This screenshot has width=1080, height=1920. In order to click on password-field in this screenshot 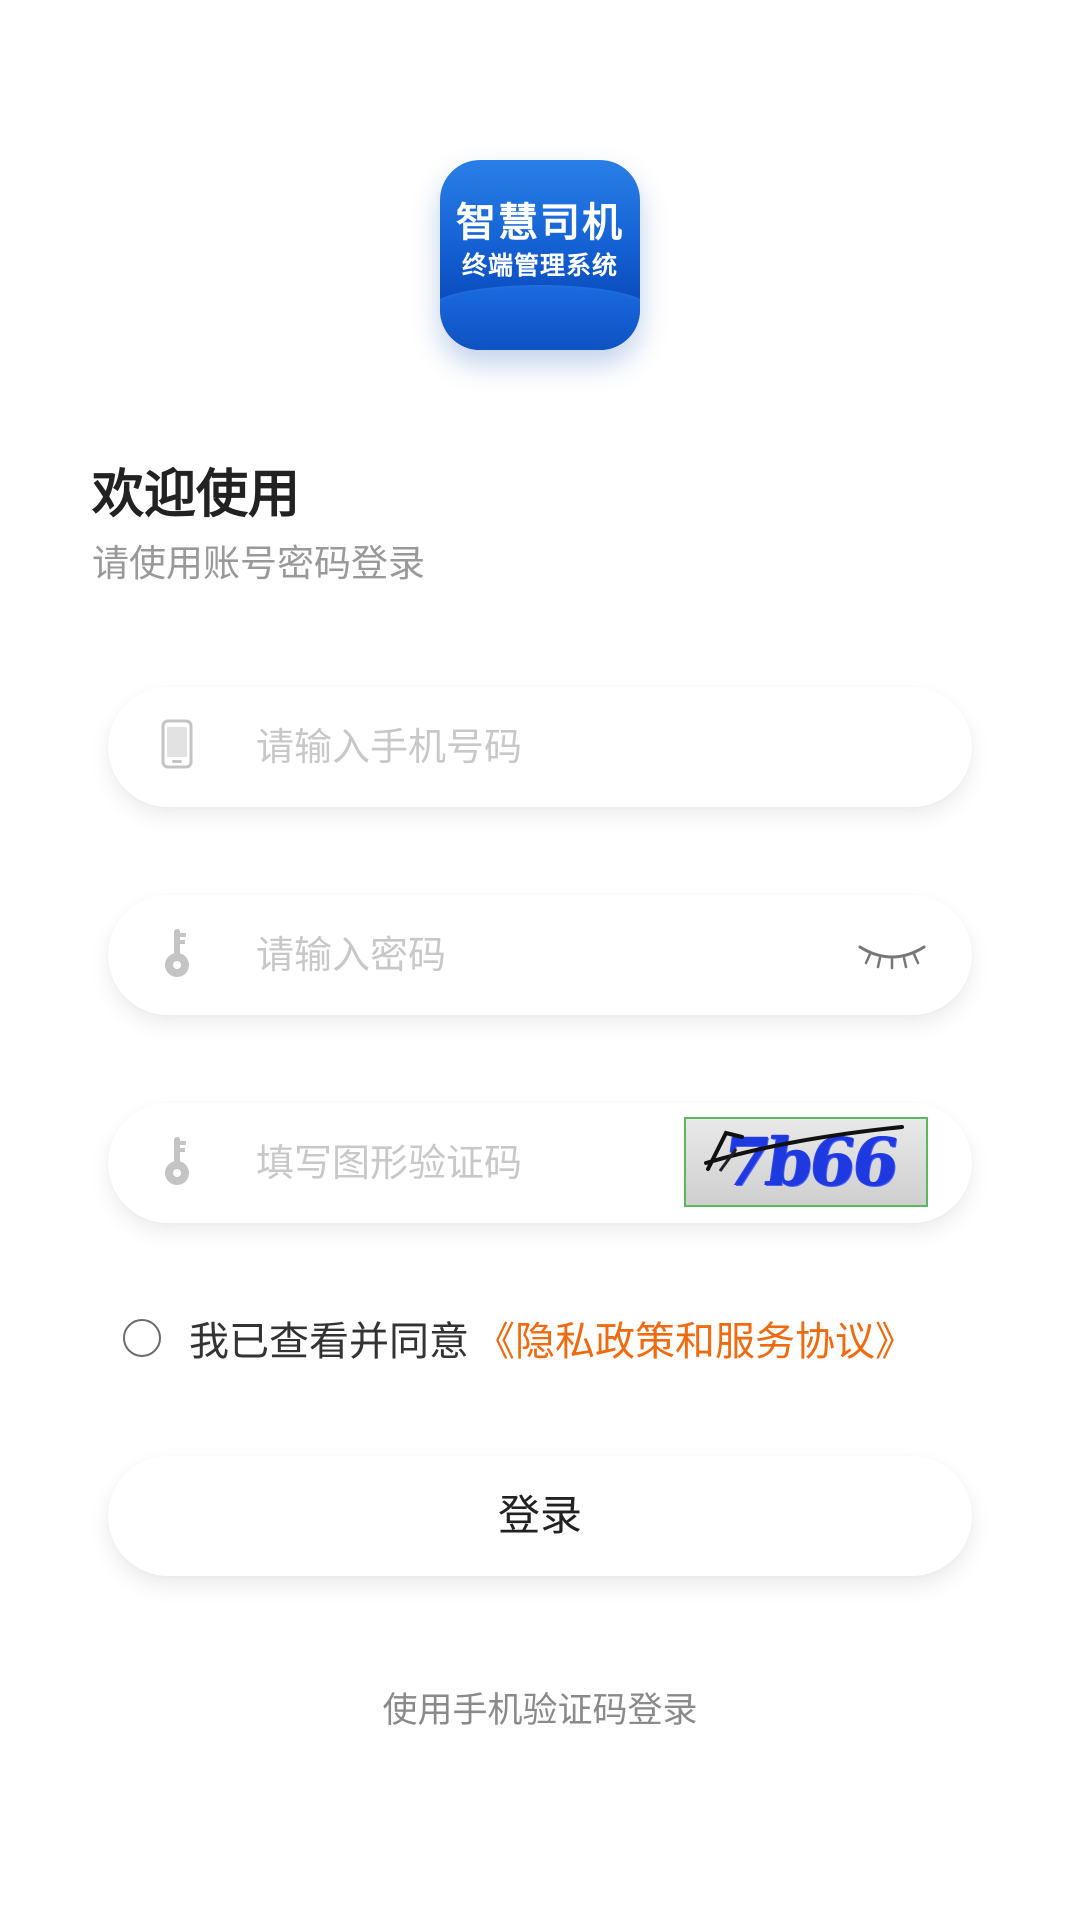, I will do `click(540, 955)`.